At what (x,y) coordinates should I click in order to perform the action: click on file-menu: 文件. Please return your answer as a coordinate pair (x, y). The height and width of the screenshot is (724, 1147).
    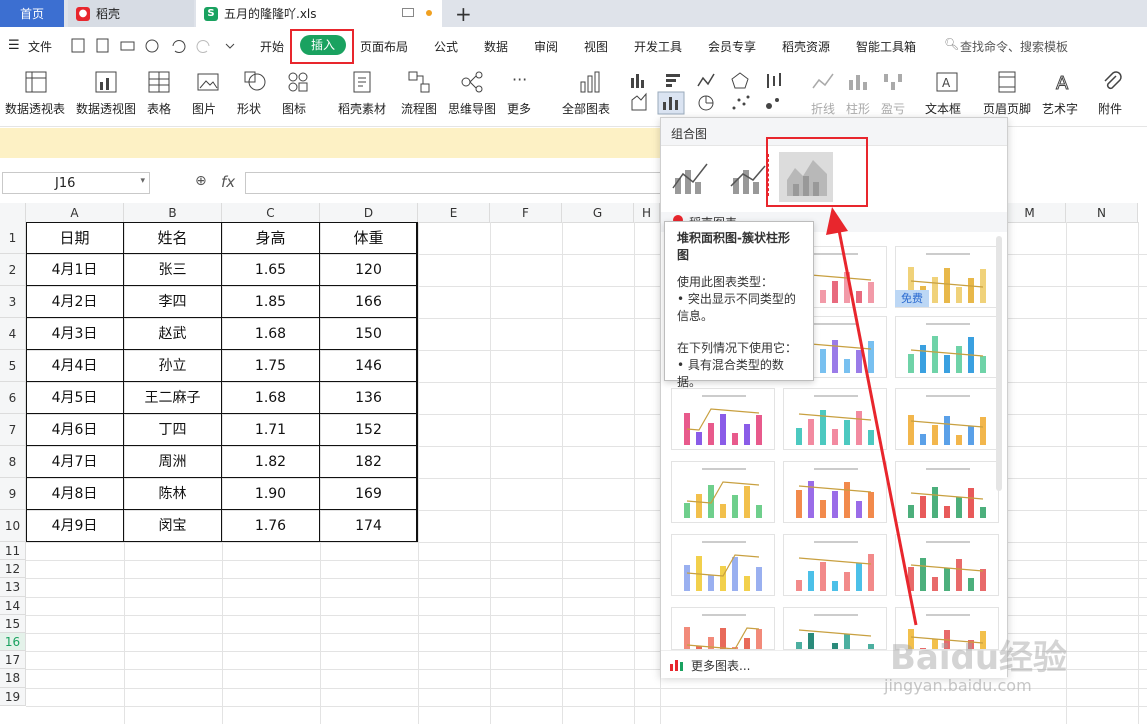
    Looking at the image, I should click on (40, 46).